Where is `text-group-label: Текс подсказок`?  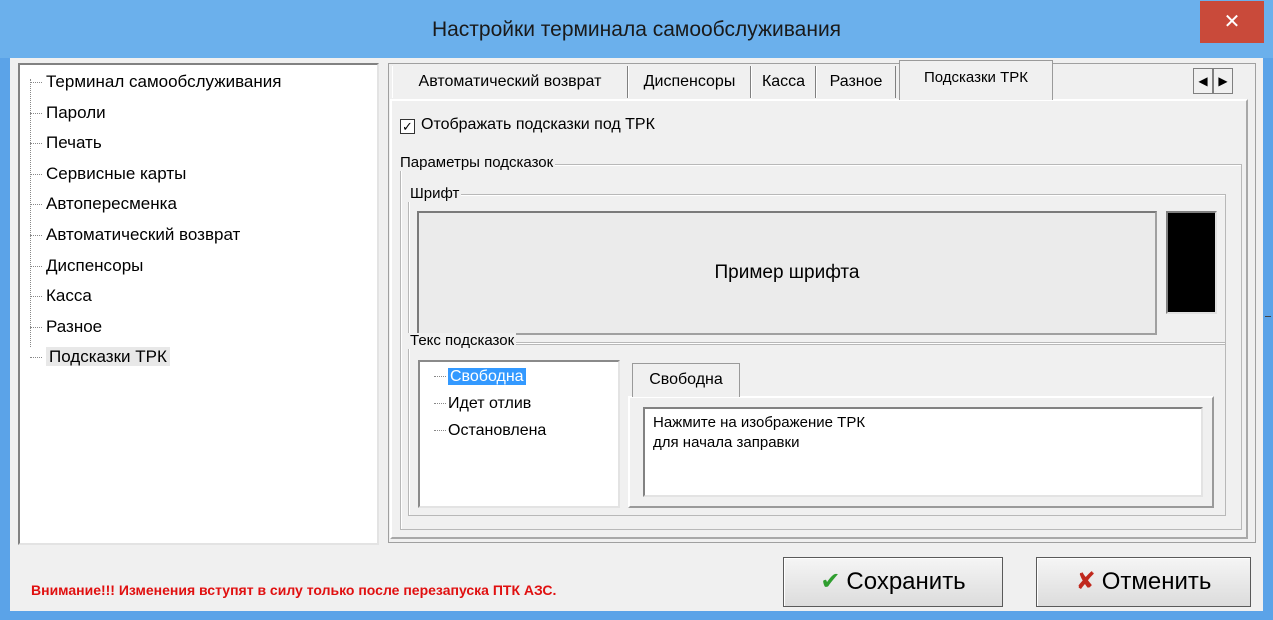 text-group-label: Текс подсказок is located at coordinates (462, 340).